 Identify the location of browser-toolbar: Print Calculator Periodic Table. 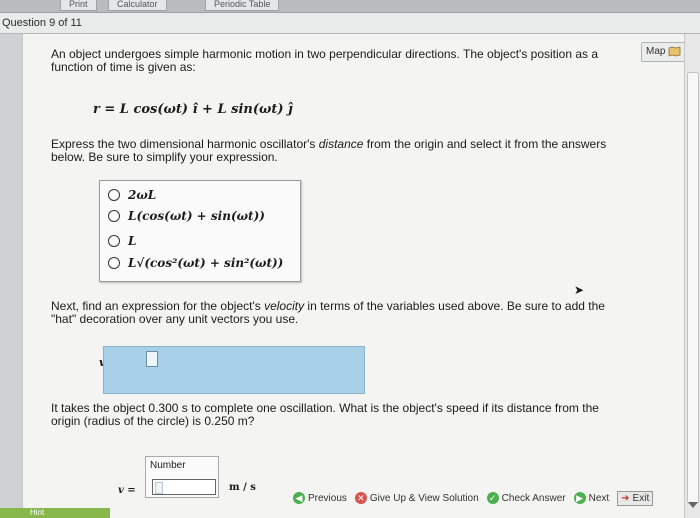
(350, 6).